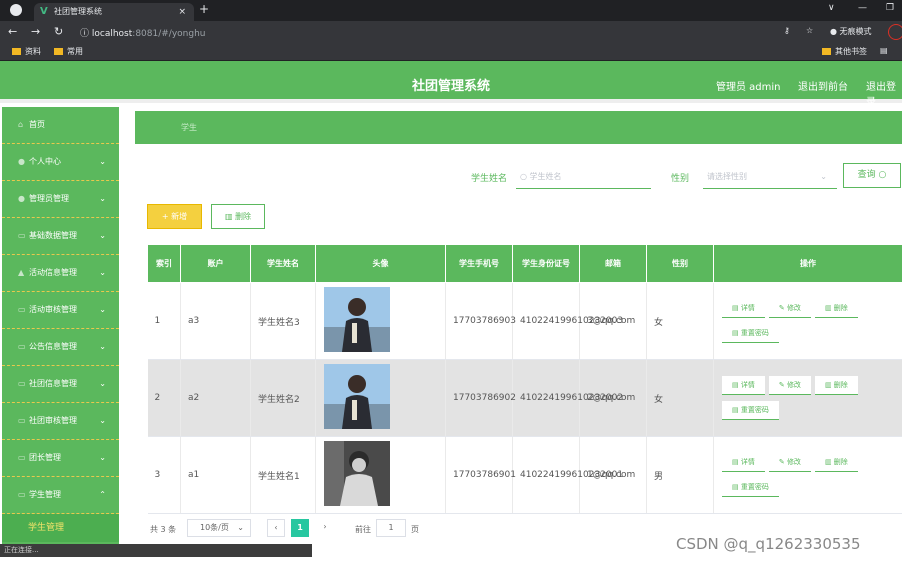  Describe the element at coordinates (68, 51) in the screenshot. I see `bookmark-folder: 常用` at that location.